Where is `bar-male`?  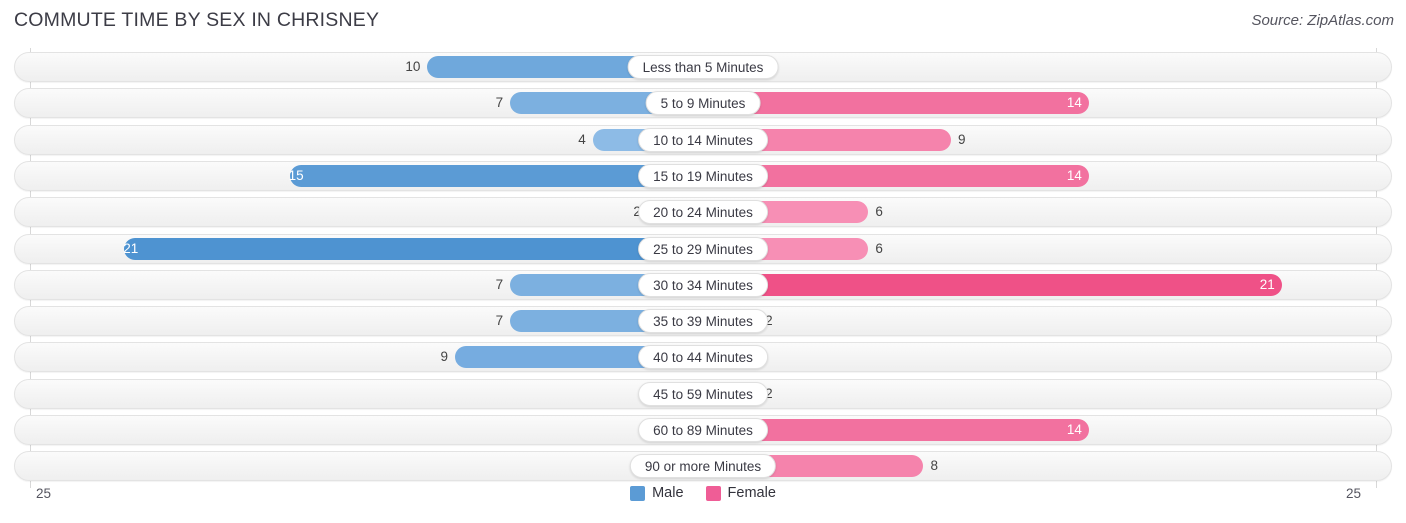
bar-male is located at coordinates (413, 248).